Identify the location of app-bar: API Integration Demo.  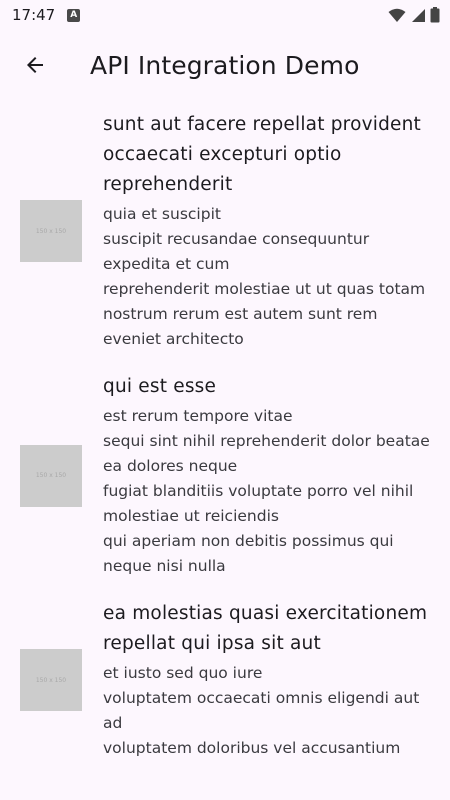
(225, 65).